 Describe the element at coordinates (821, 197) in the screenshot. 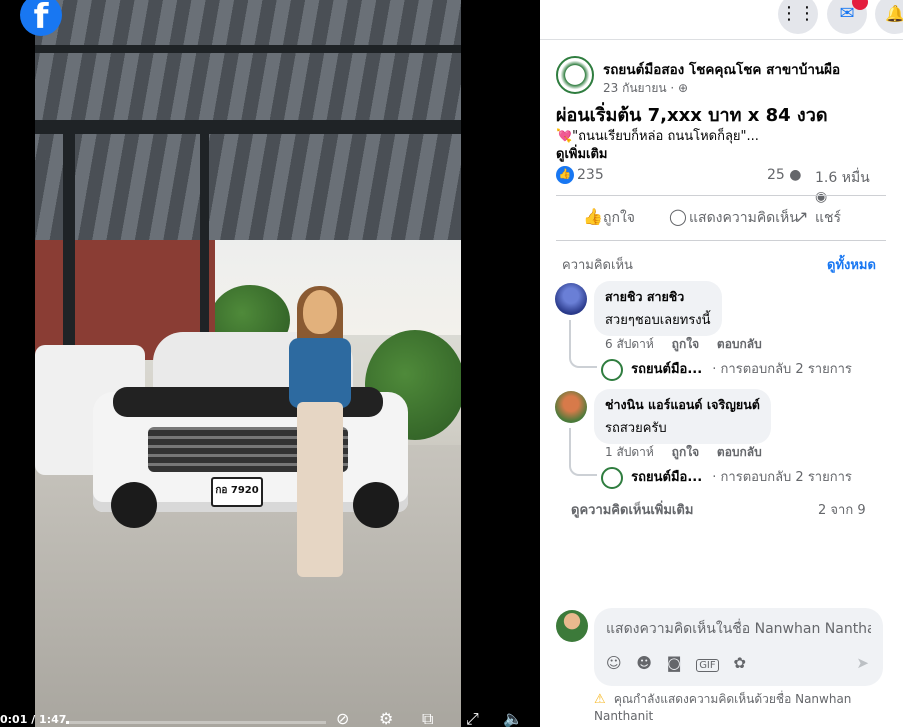

I see `eye-icon: ◉` at that location.